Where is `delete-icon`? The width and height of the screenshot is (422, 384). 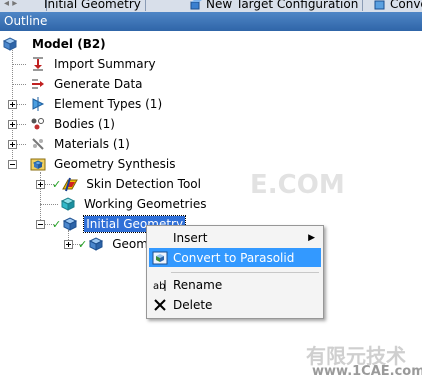
delete-icon is located at coordinates (160, 305).